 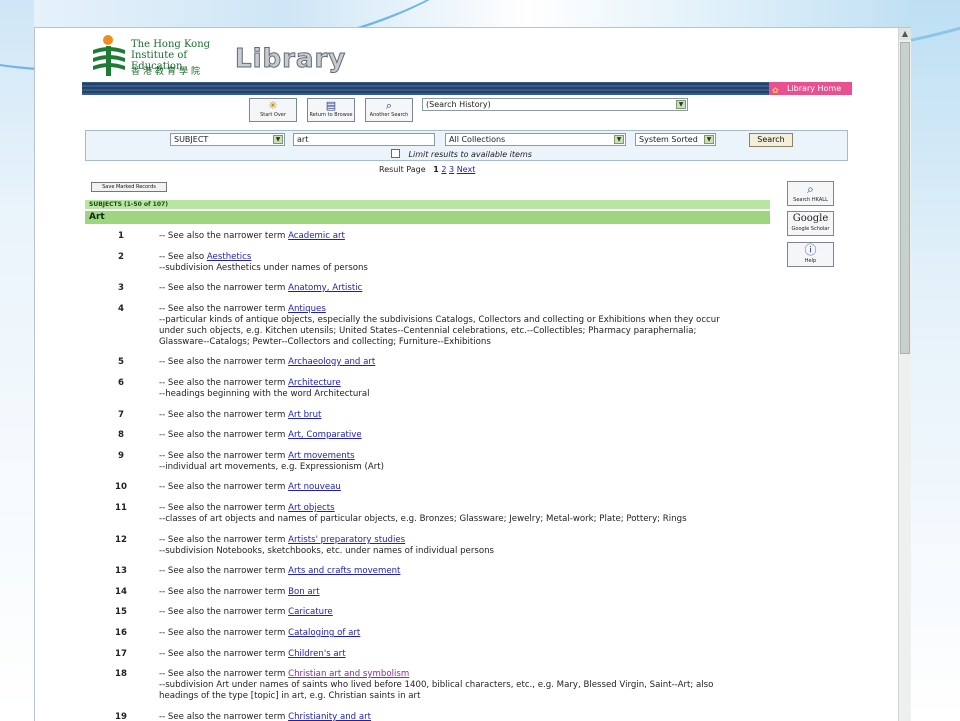 I want to click on search-history-select: (Search History) ▼, so click(x=555, y=104).